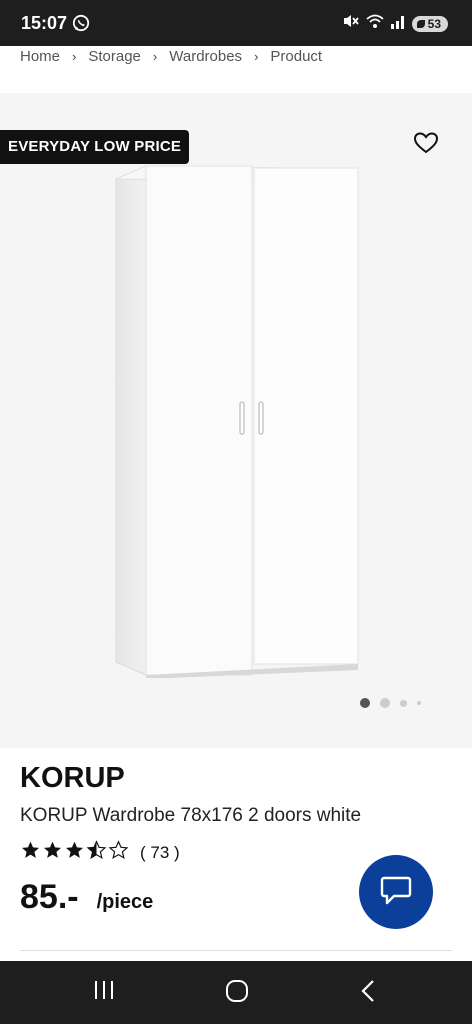 The height and width of the screenshot is (1024, 472). What do you see at coordinates (236, 23) in the screenshot?
I see `status-bar: 15:07 53` at bounding box center [236, 23].